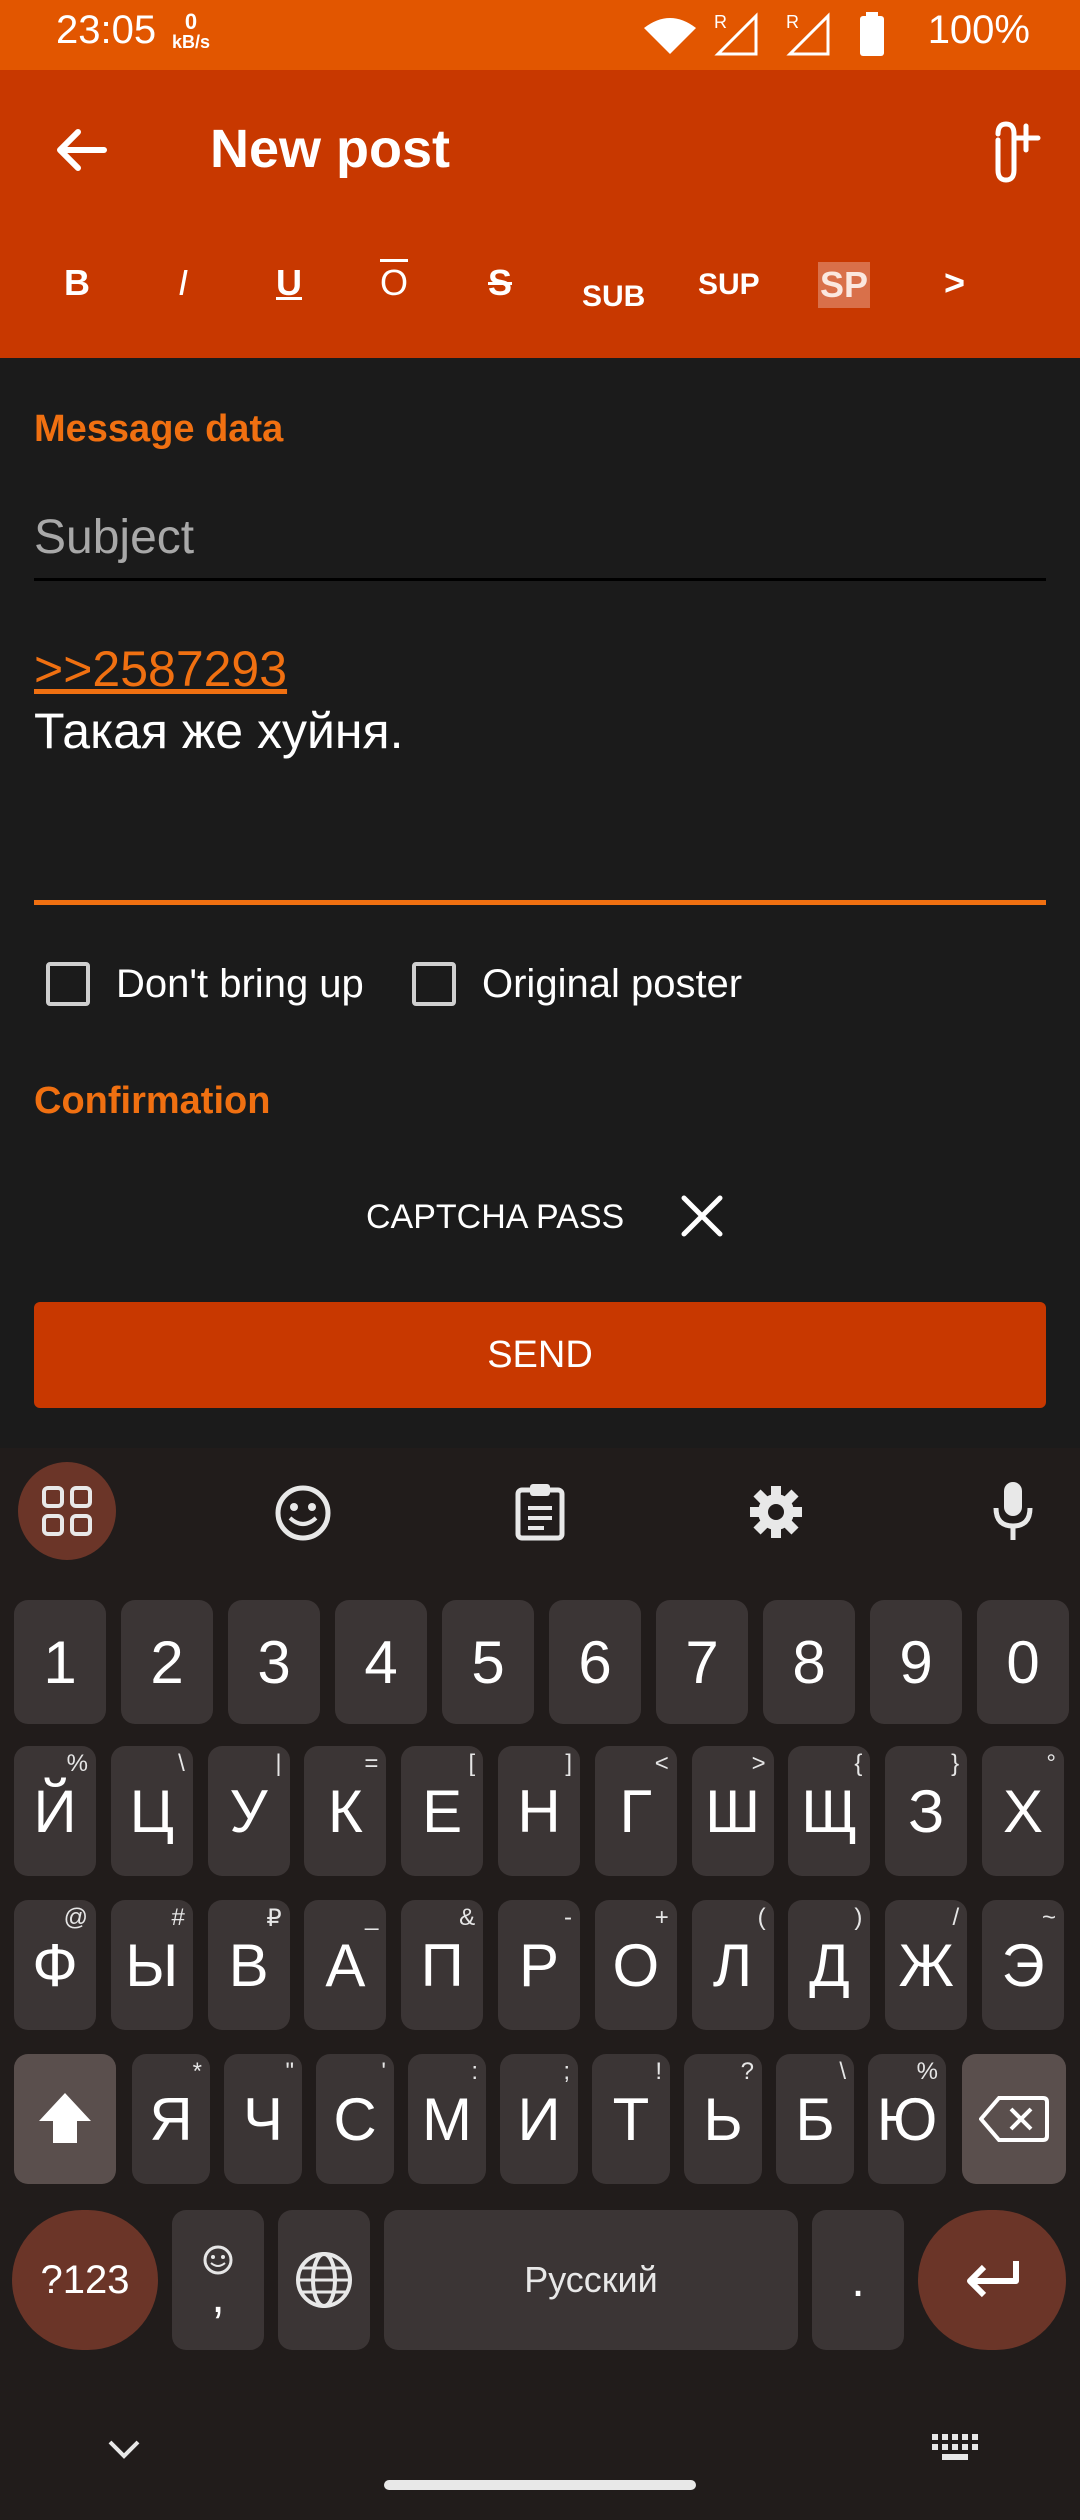 The height and width of the screenshot is (2520, 1080). What do you see at coordinates (197, 2071) in the screenshot?
I see `key-hint: *` at bounding box center [197, 2071].